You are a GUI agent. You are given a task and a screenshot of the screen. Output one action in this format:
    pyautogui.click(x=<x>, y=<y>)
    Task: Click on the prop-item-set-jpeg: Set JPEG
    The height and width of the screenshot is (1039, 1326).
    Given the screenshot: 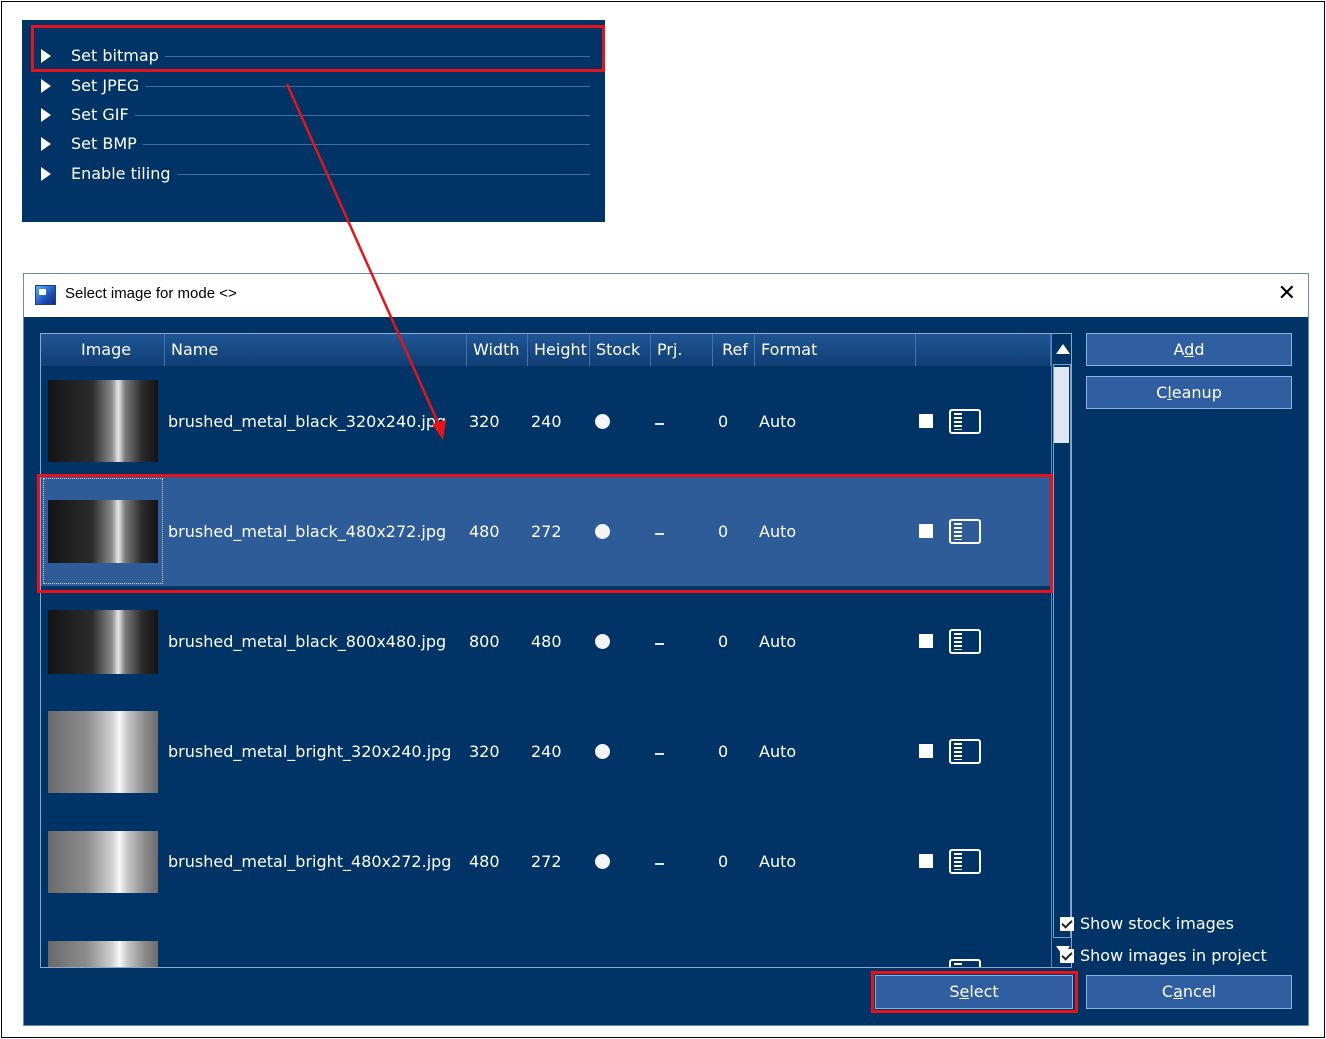 What is the action you would take?
    pyautogui.click(x=313, y=86)
    